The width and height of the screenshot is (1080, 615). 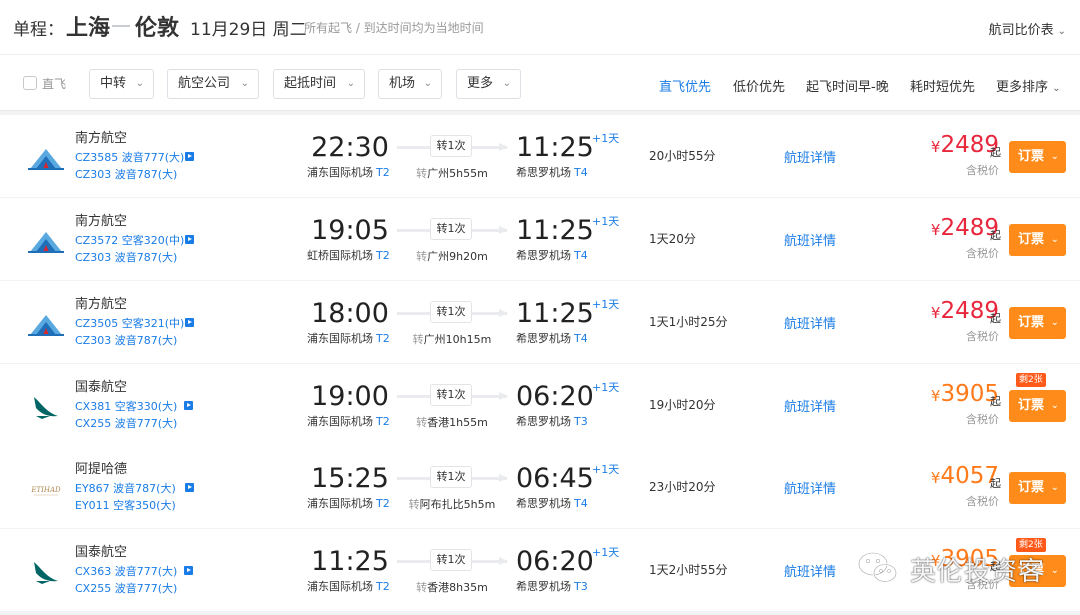 What do you see at coordinates (688, 570) in the screenshot?
I see `total-duration: 1天2小时55分` at bounding box center [688, 570].